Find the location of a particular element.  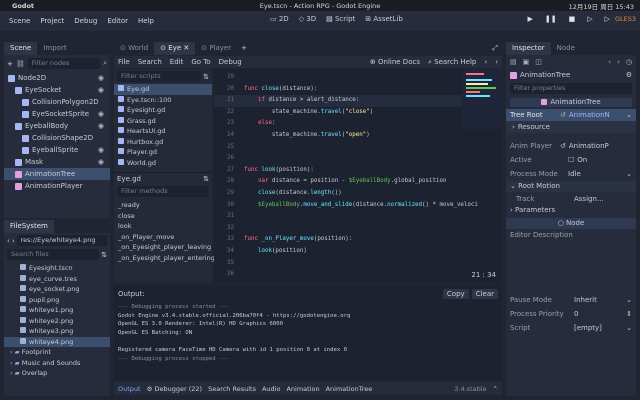

scene-tree-node: AnimationTree is located at coordinates (57, 174).